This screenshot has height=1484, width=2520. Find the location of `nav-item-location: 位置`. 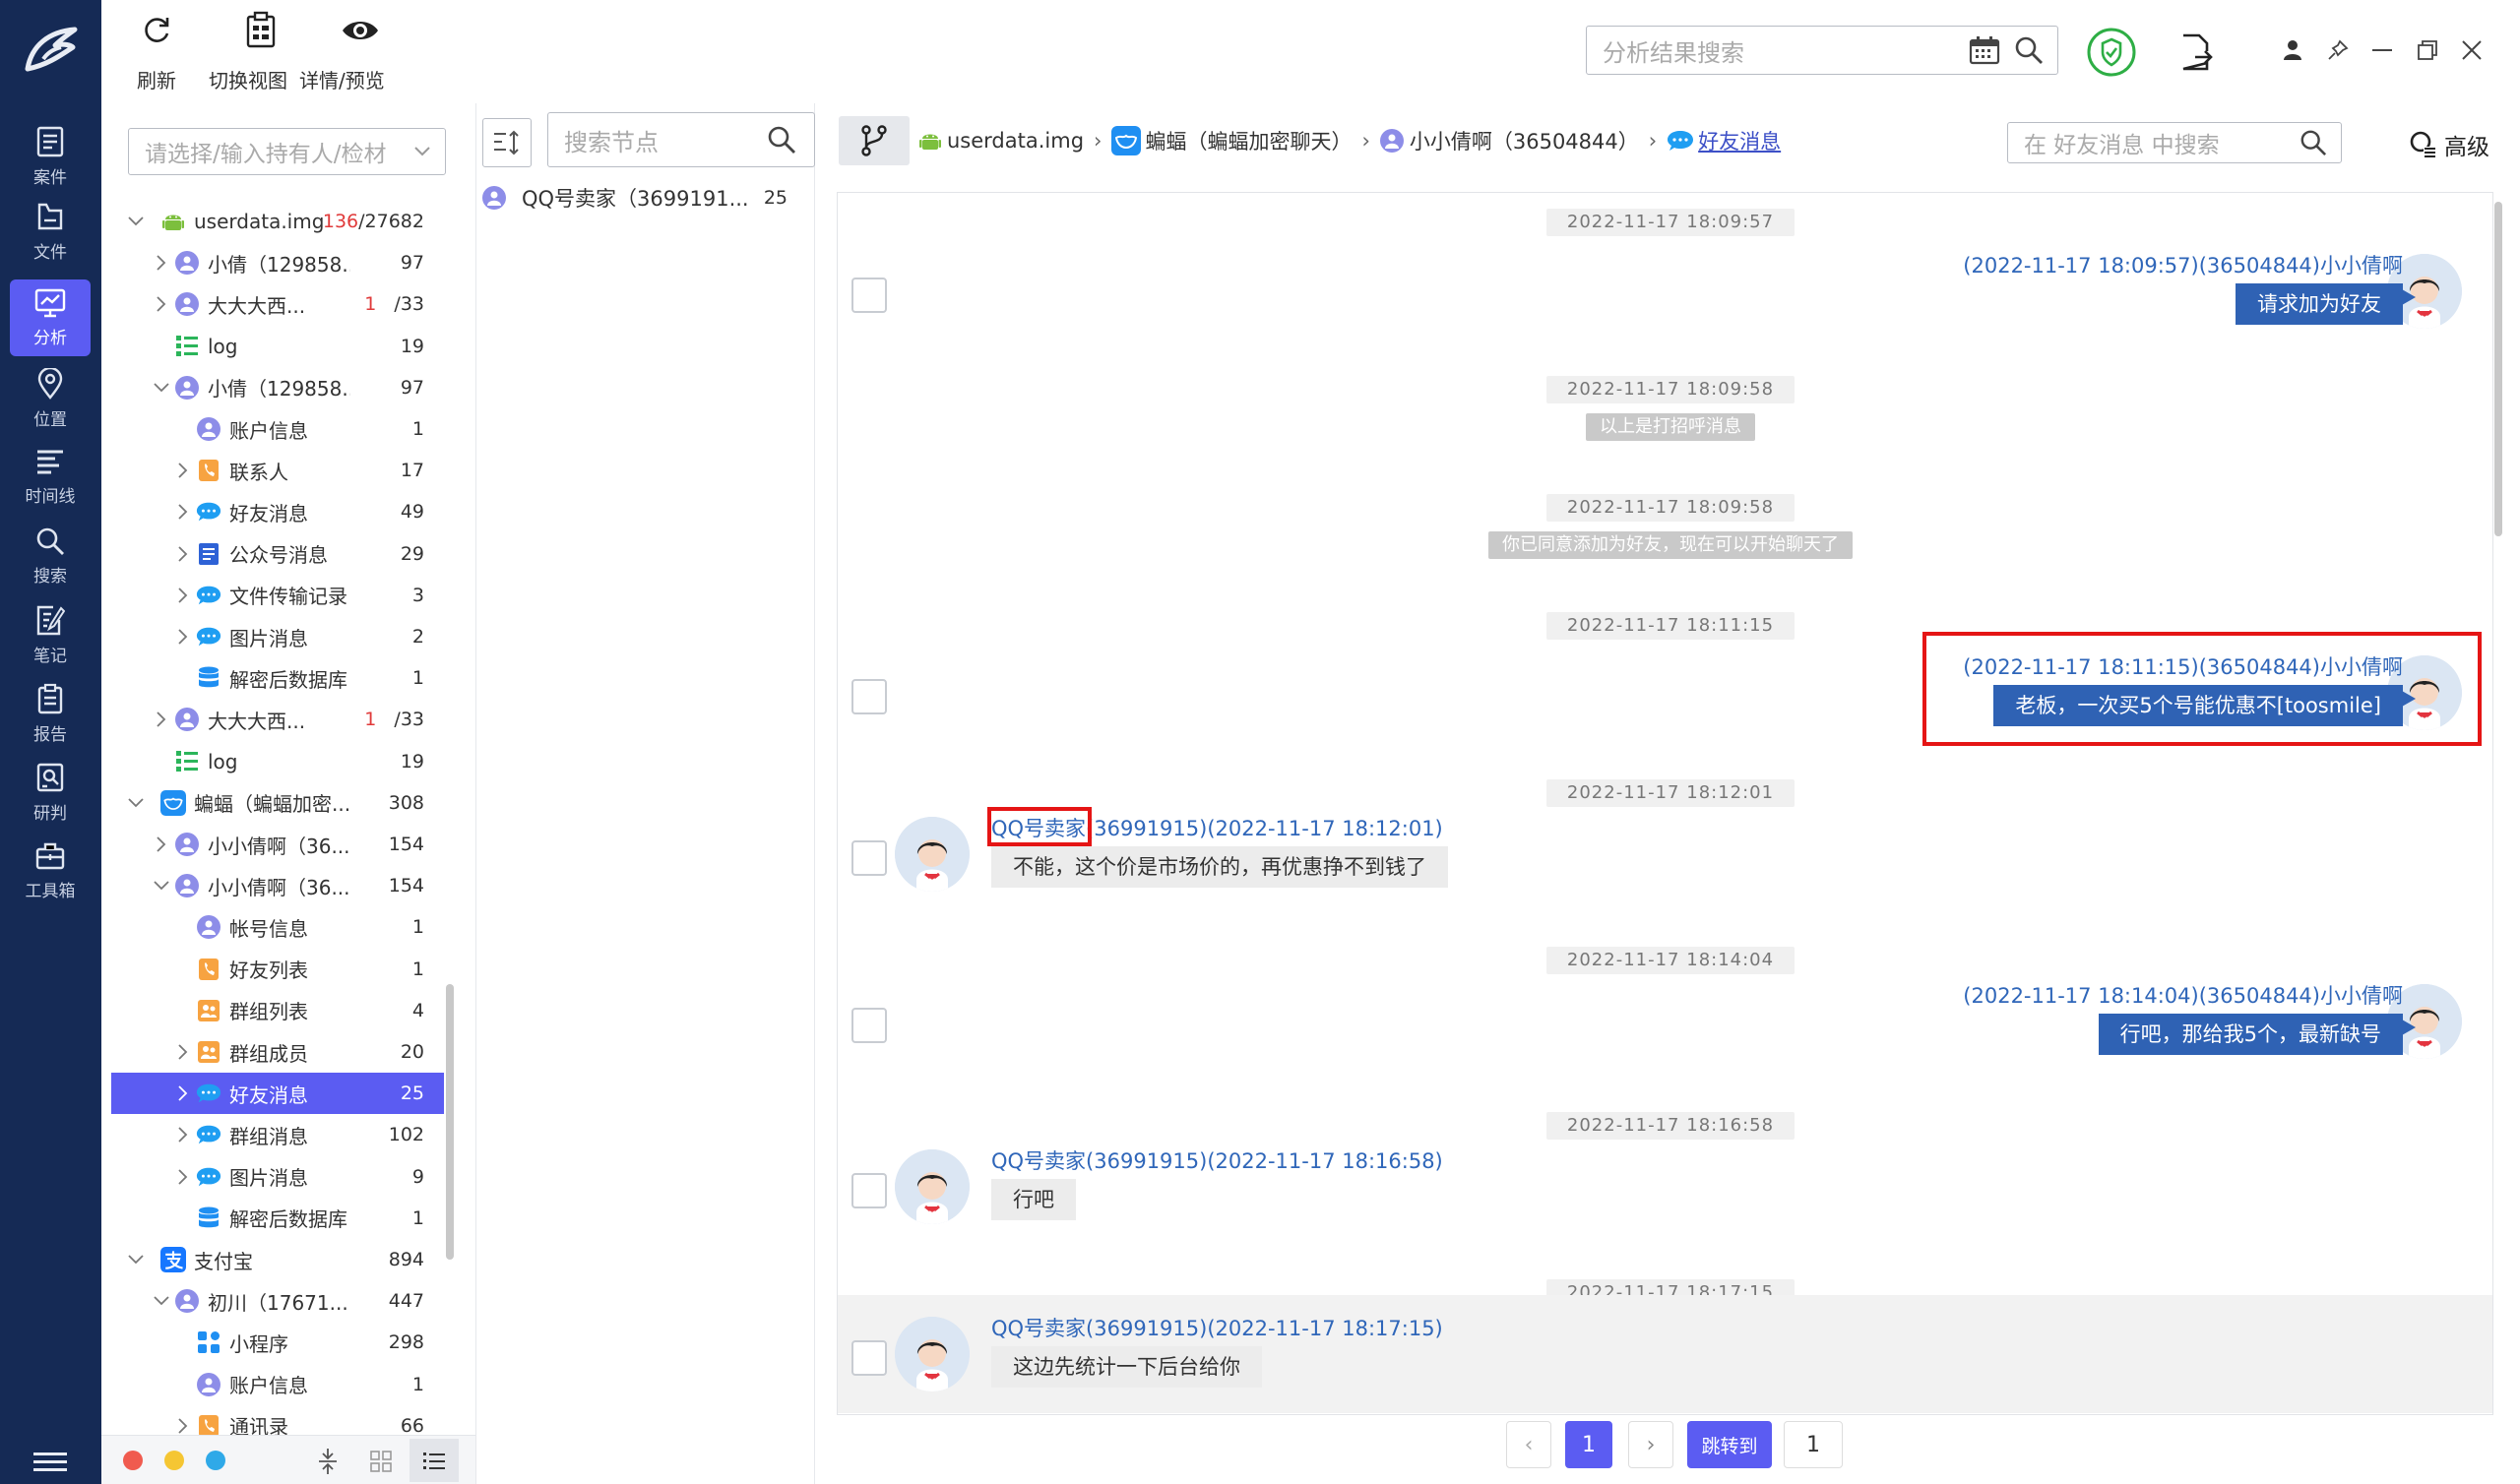

nav-item-location: 位置 is located at coordinates (50, 399).